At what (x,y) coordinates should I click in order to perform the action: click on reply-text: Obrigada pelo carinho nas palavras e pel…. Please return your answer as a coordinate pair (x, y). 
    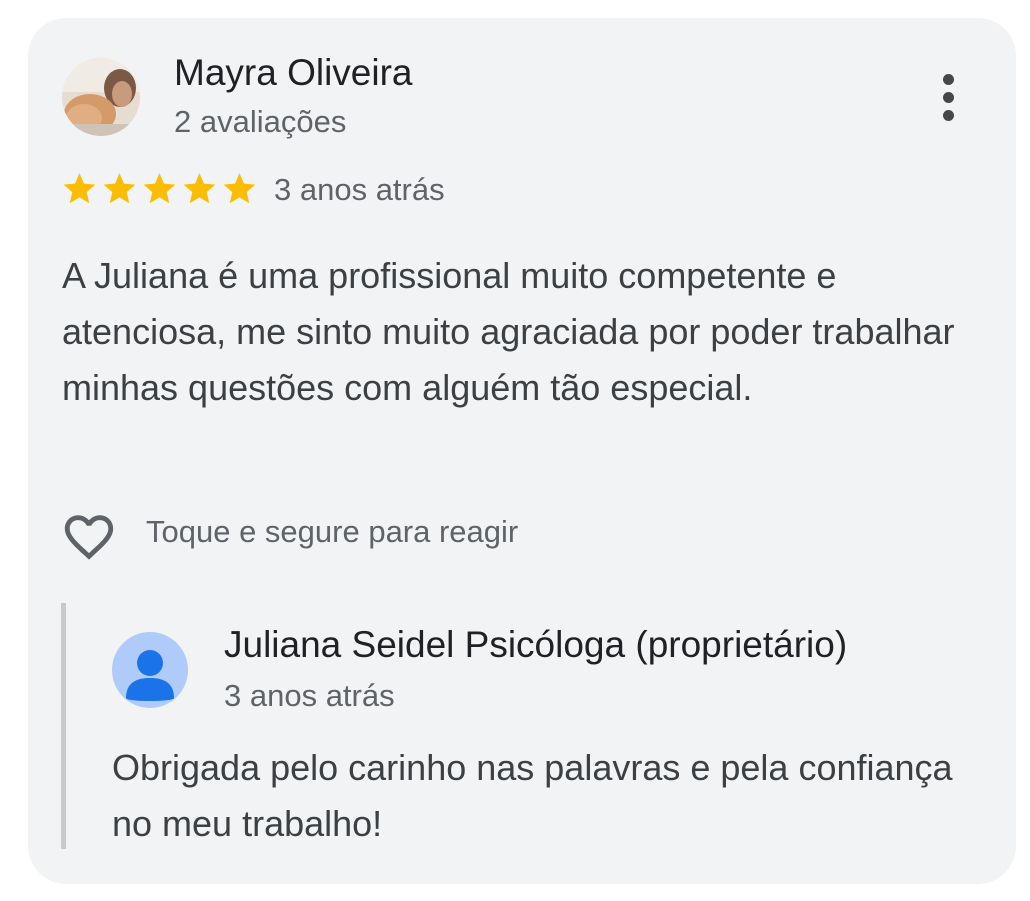
    Looking at the image, I should click on (532, 795).